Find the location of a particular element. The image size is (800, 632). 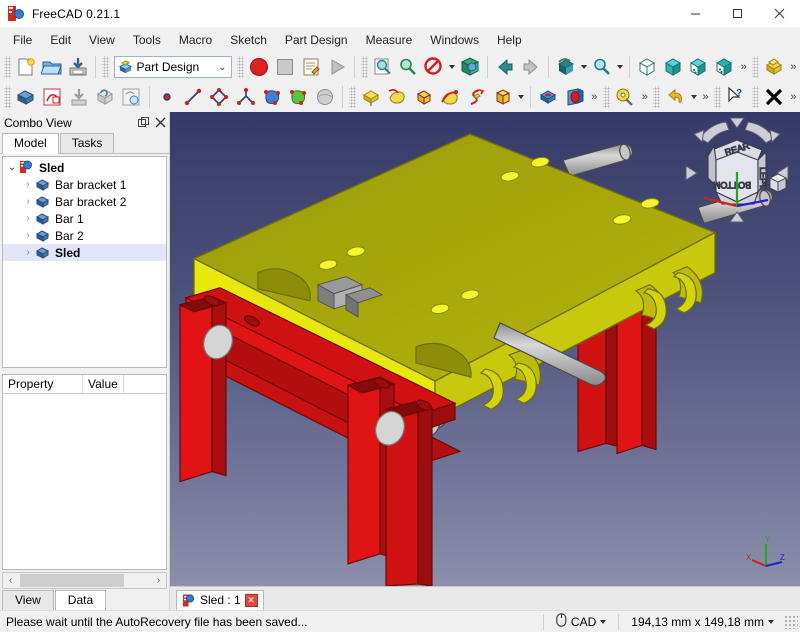

dimension-readout: 194,13 mm x 149,18 mm is located at coordinates (702, 622).